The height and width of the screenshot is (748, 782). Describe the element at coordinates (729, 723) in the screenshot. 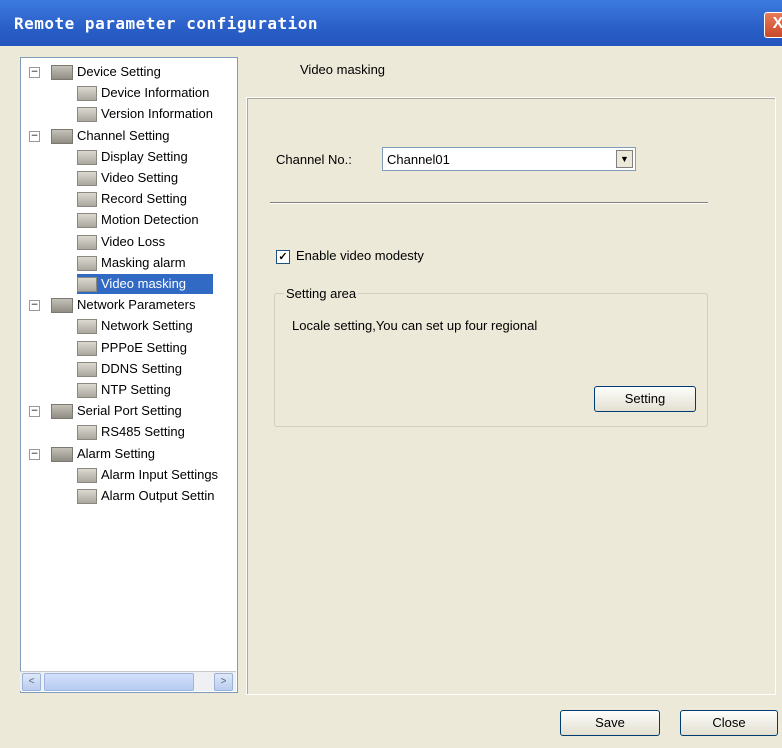

I see `close-button: Close` at that location.